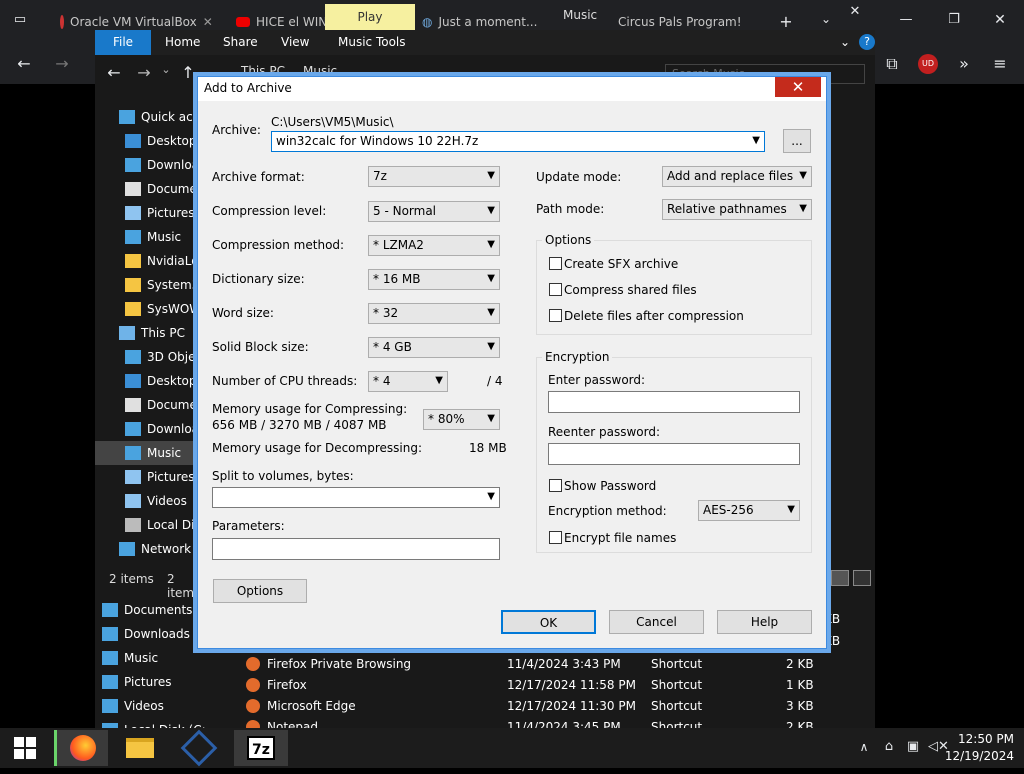 The height and width of the screenshot is (774, 1024). Describe the element at coordinates (150, 357) in the screenshot. I see `nav-item: 3D Objects` at that location.